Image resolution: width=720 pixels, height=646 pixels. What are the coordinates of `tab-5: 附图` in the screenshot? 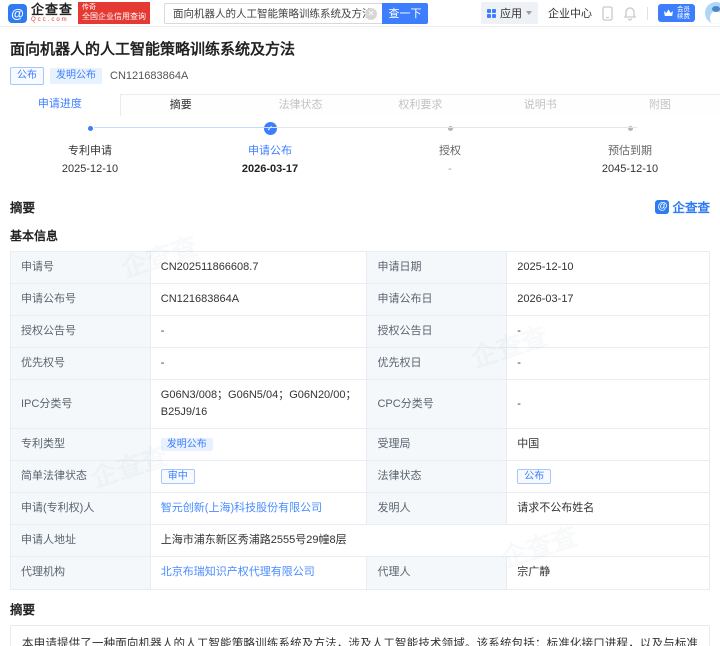 It's located at (660, 105).